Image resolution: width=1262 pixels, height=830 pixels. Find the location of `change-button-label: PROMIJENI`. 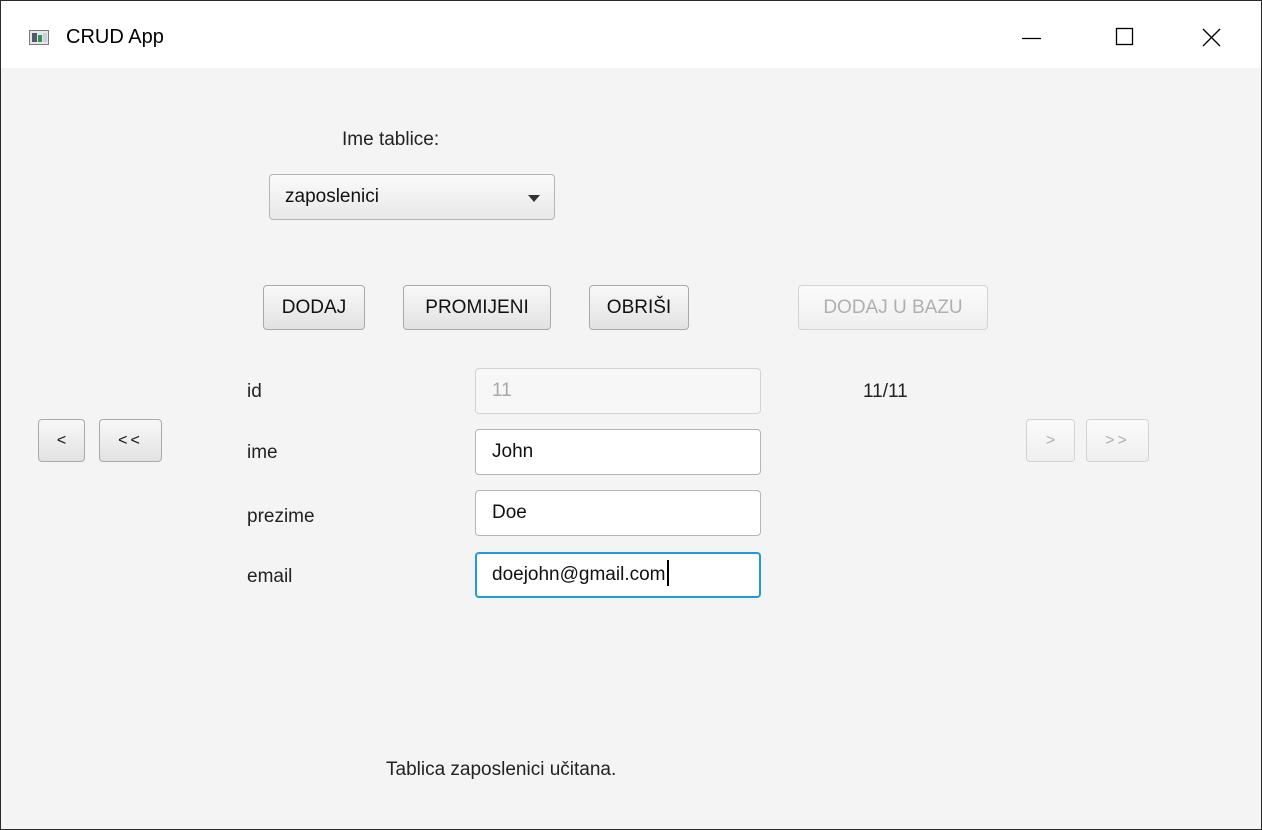

change-button-label: PROMIJENI is located at coordinates (477, 307).